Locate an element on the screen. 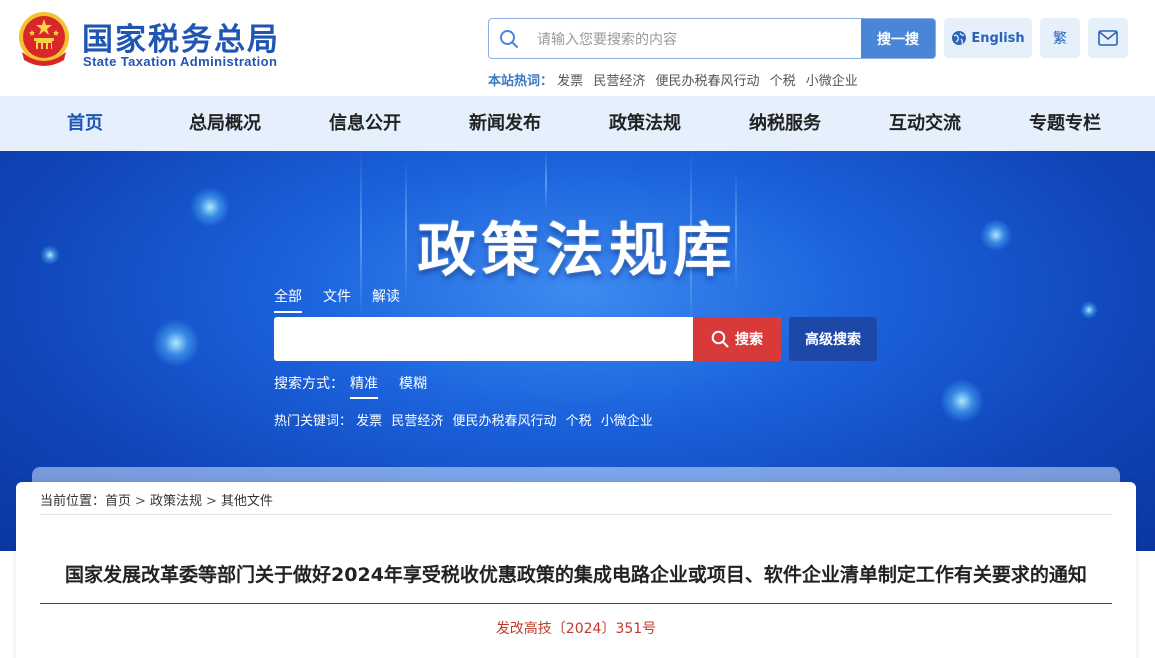 This screenshot has height=658, width=1155. mail-button is located at coordinates (1108, 38).